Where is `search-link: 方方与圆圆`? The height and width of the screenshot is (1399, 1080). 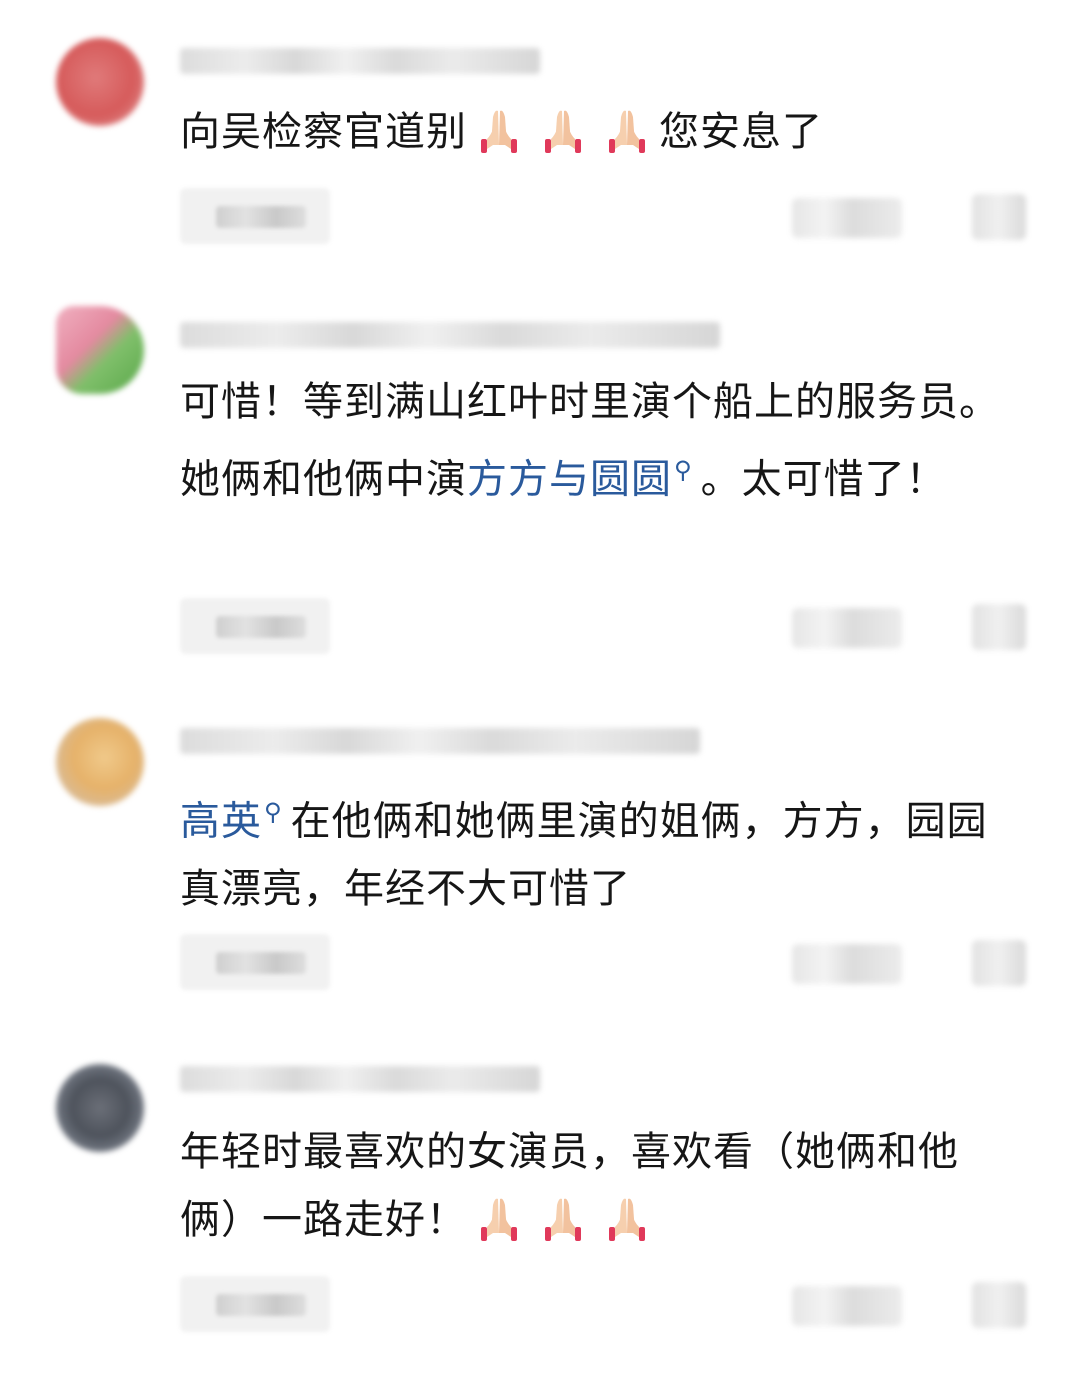 search-link: 方方与圆圆 is located at coordinates (569, 479).